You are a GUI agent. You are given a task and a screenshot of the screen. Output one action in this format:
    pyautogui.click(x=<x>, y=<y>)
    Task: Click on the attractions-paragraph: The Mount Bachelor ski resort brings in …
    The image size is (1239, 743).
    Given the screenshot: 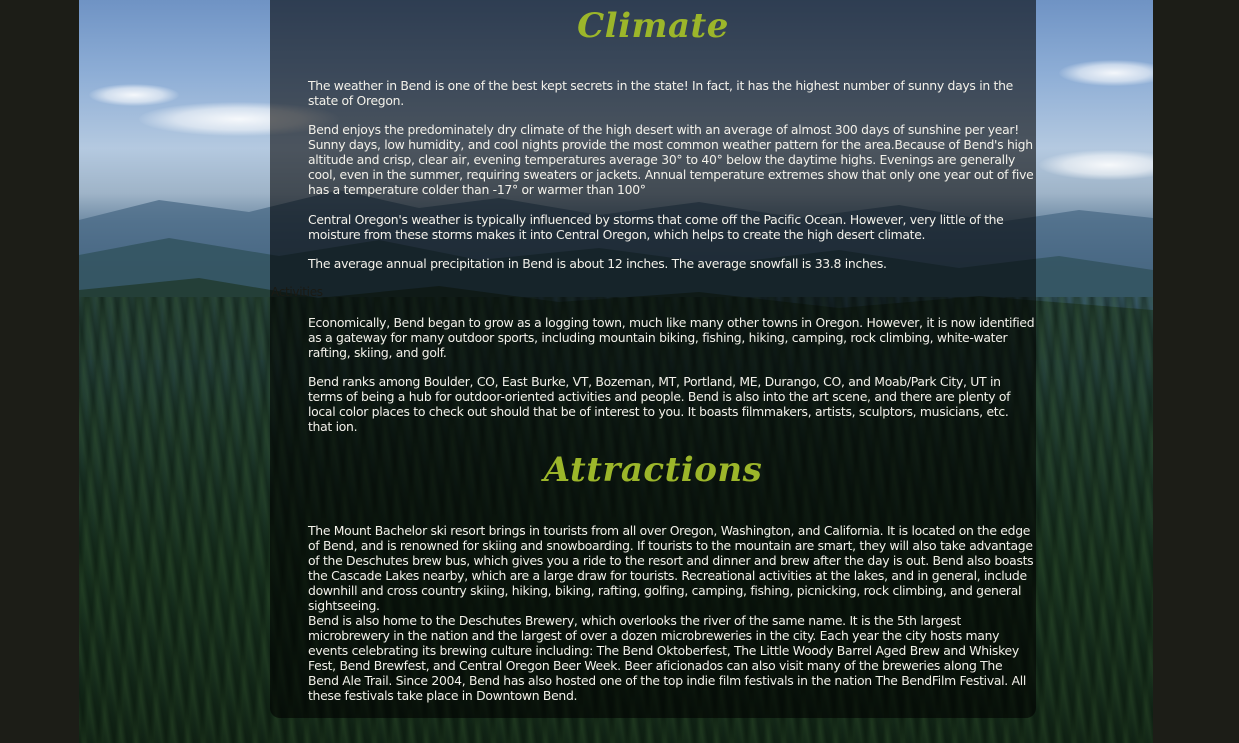 What is the action you would take?
    pyautogui.click(x=671, y=568)
    